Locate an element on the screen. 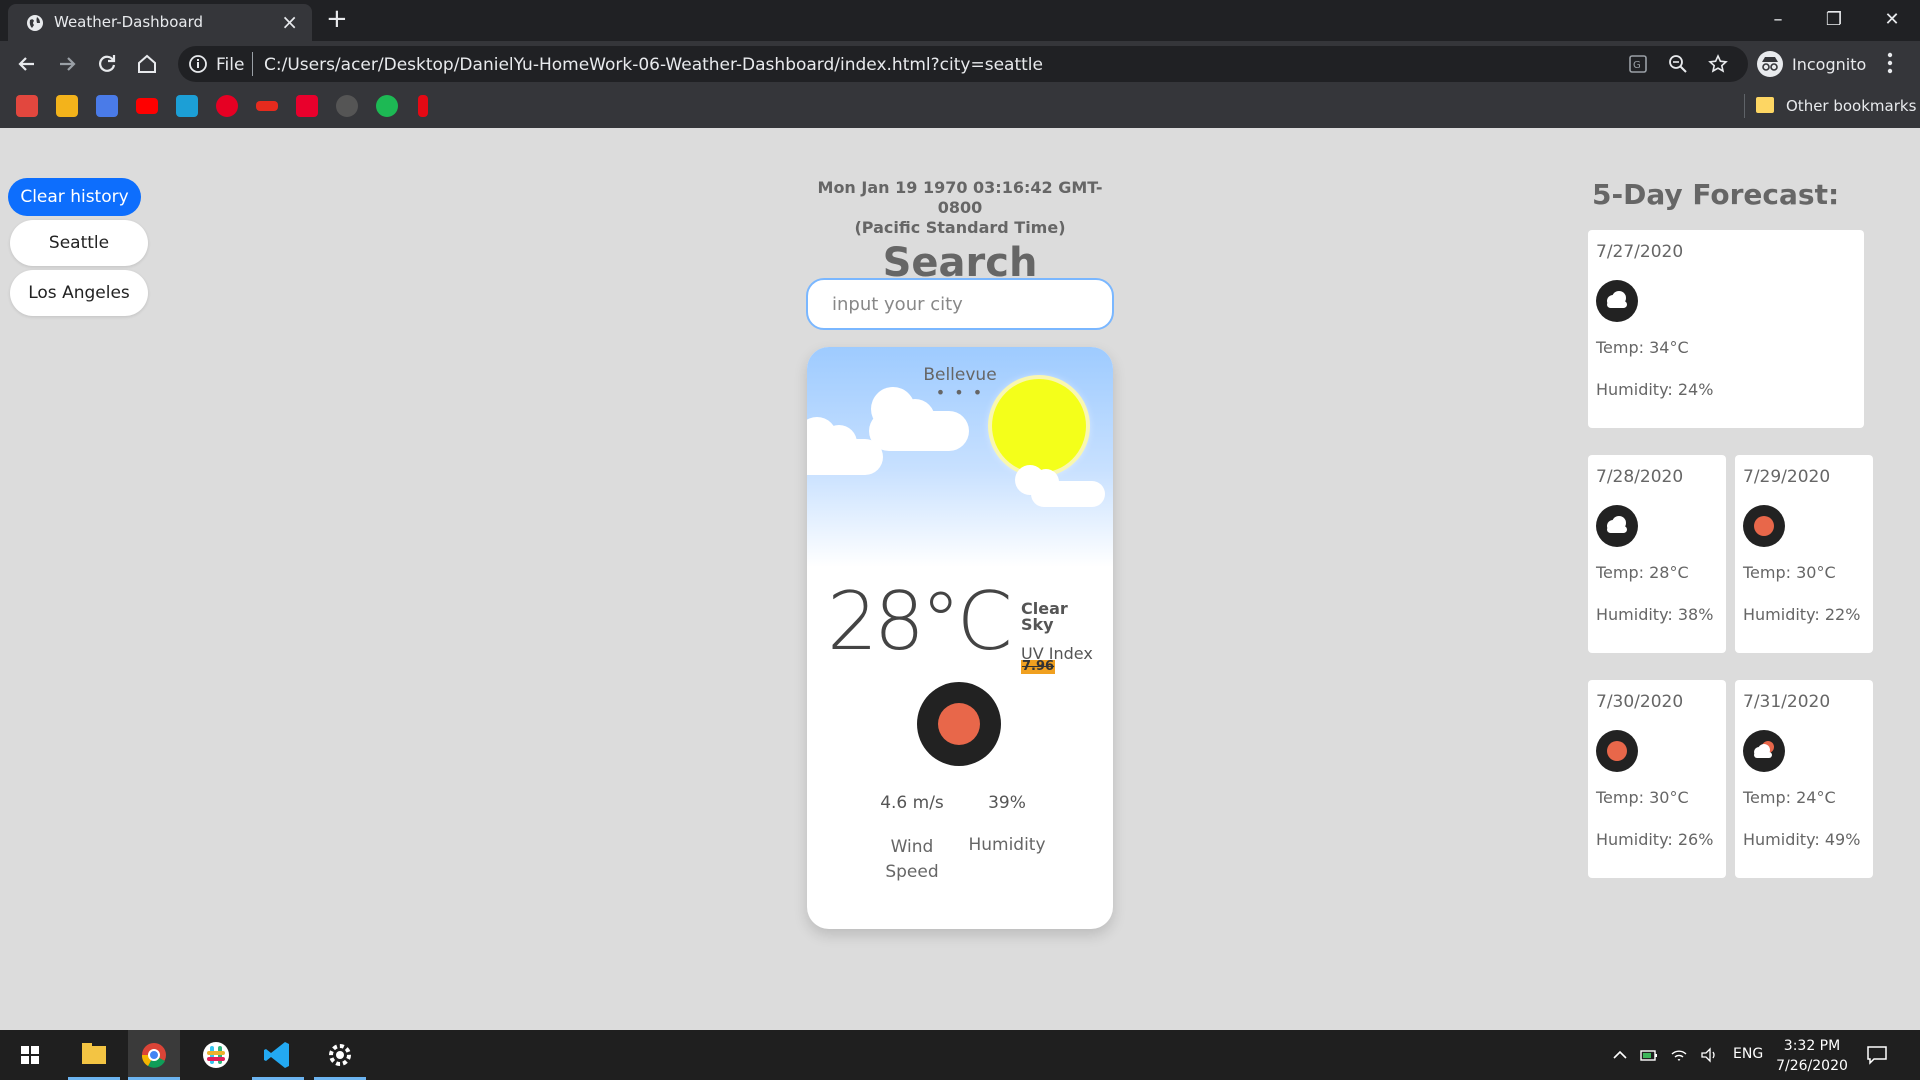  tab-title: Weather-Dashboard is located at coordinates (128, 22).